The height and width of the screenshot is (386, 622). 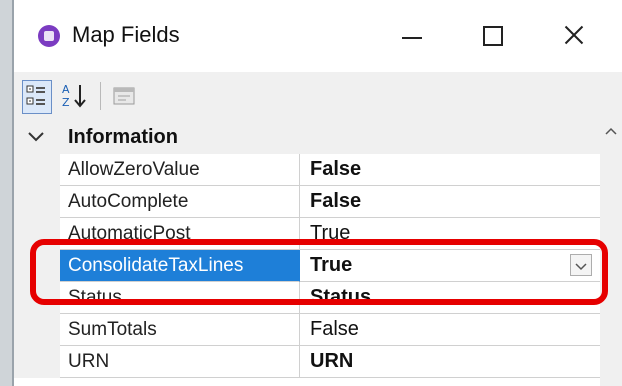 What do you see at coordinates (180, 202) in the screenshot?
I see `property-name: AutoComplete` at bounding box center [180, 202].